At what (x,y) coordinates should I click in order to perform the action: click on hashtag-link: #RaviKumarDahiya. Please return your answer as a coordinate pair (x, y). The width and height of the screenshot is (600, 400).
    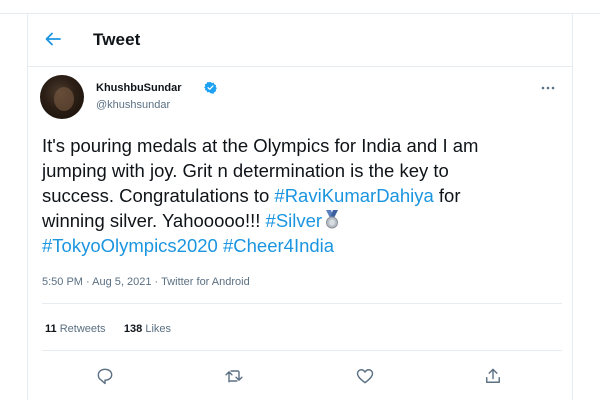
    Looking at the image, I should click on (353, 195).